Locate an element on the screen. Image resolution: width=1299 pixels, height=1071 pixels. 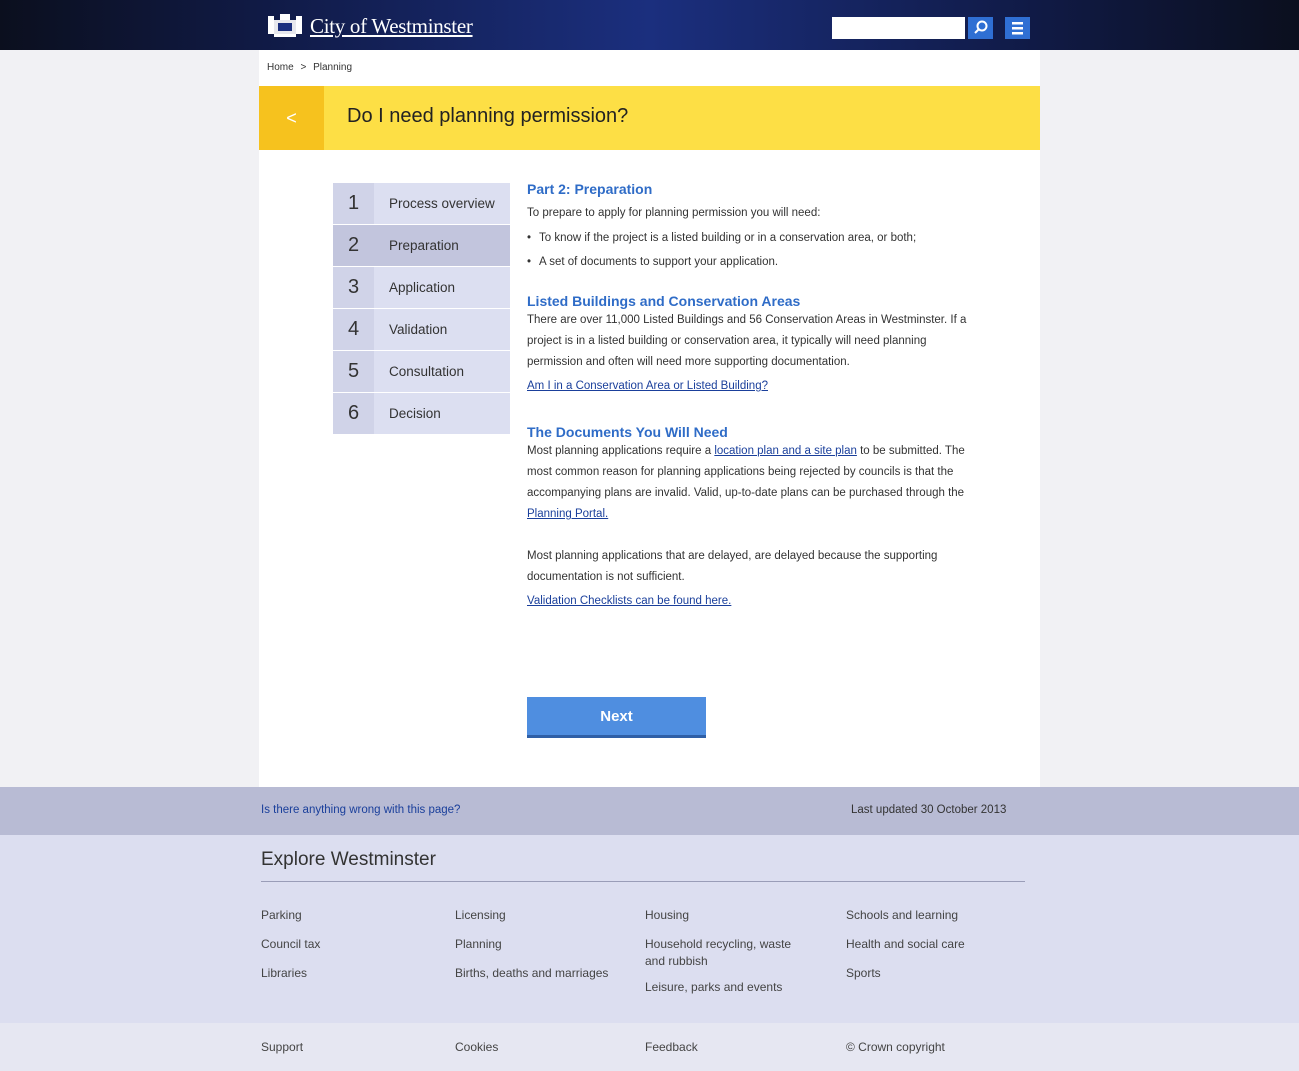
step-decision: 6 Decision is located at coordinates (421, 414).